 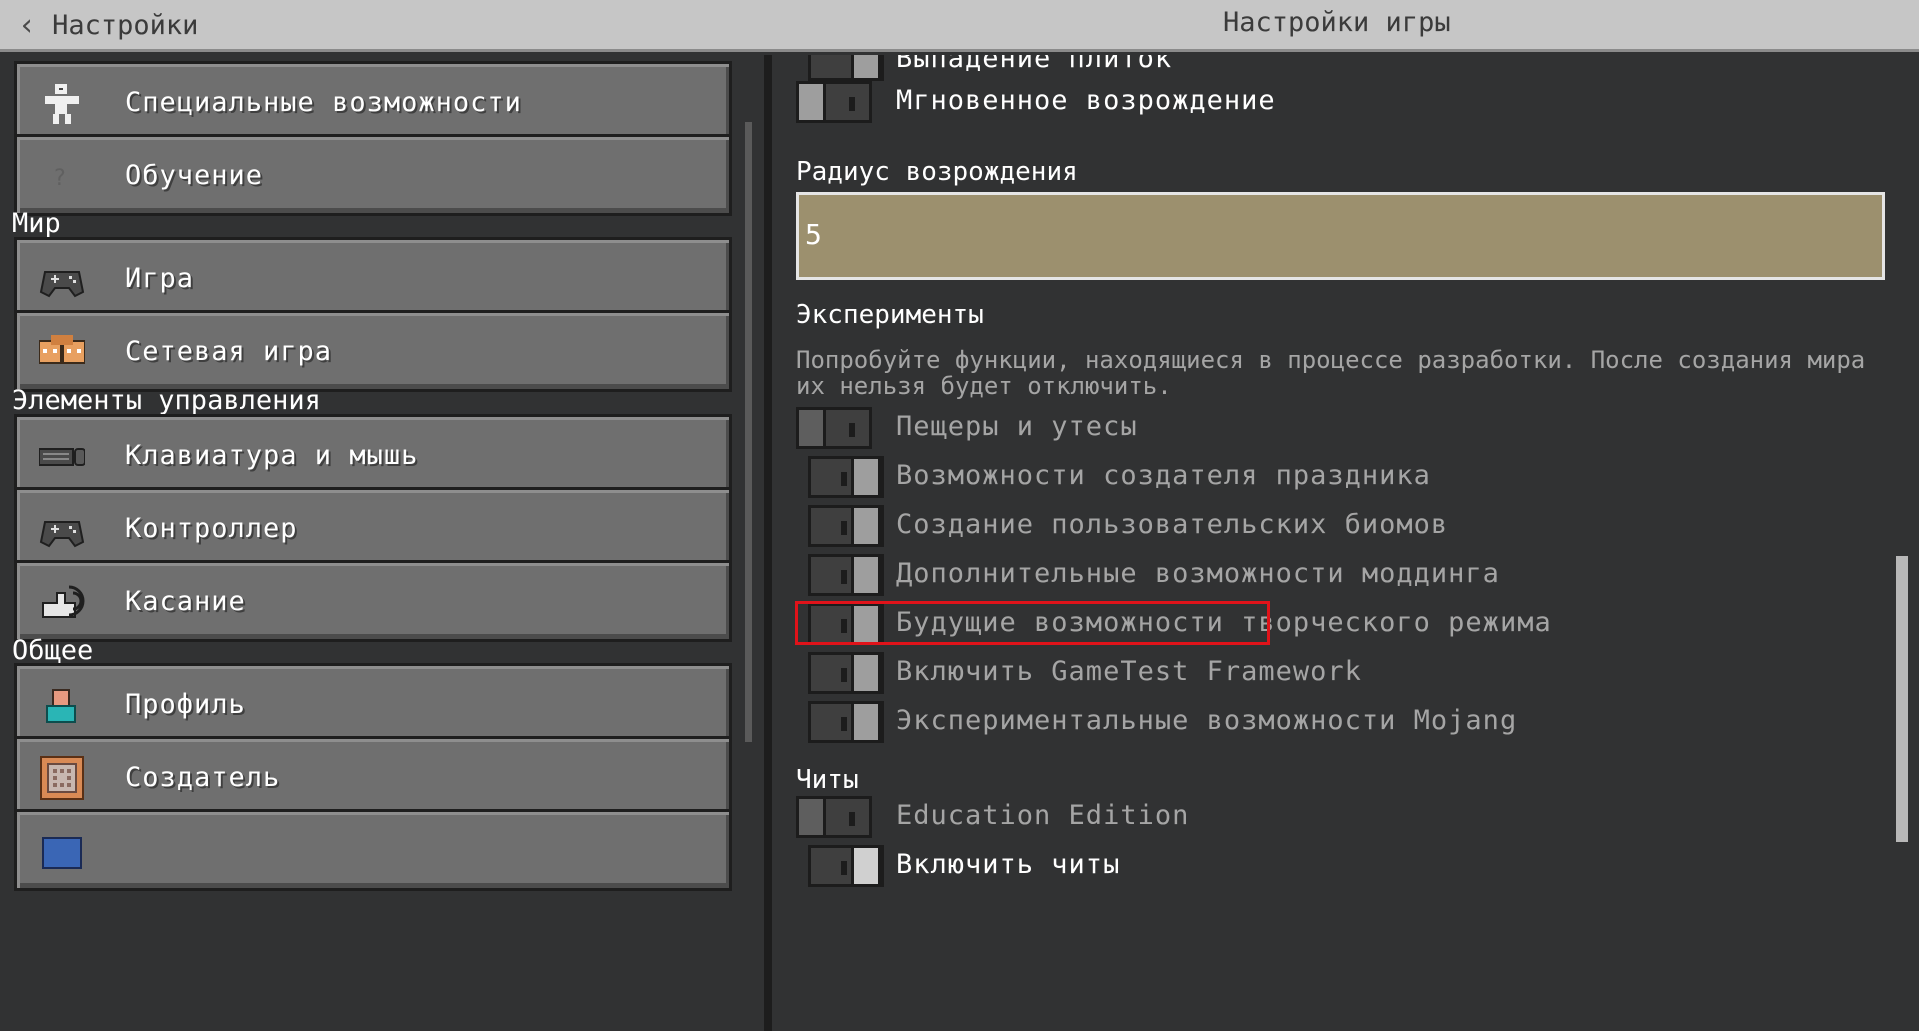 I want to click on highlight-box, so click(x=1032, y=623).